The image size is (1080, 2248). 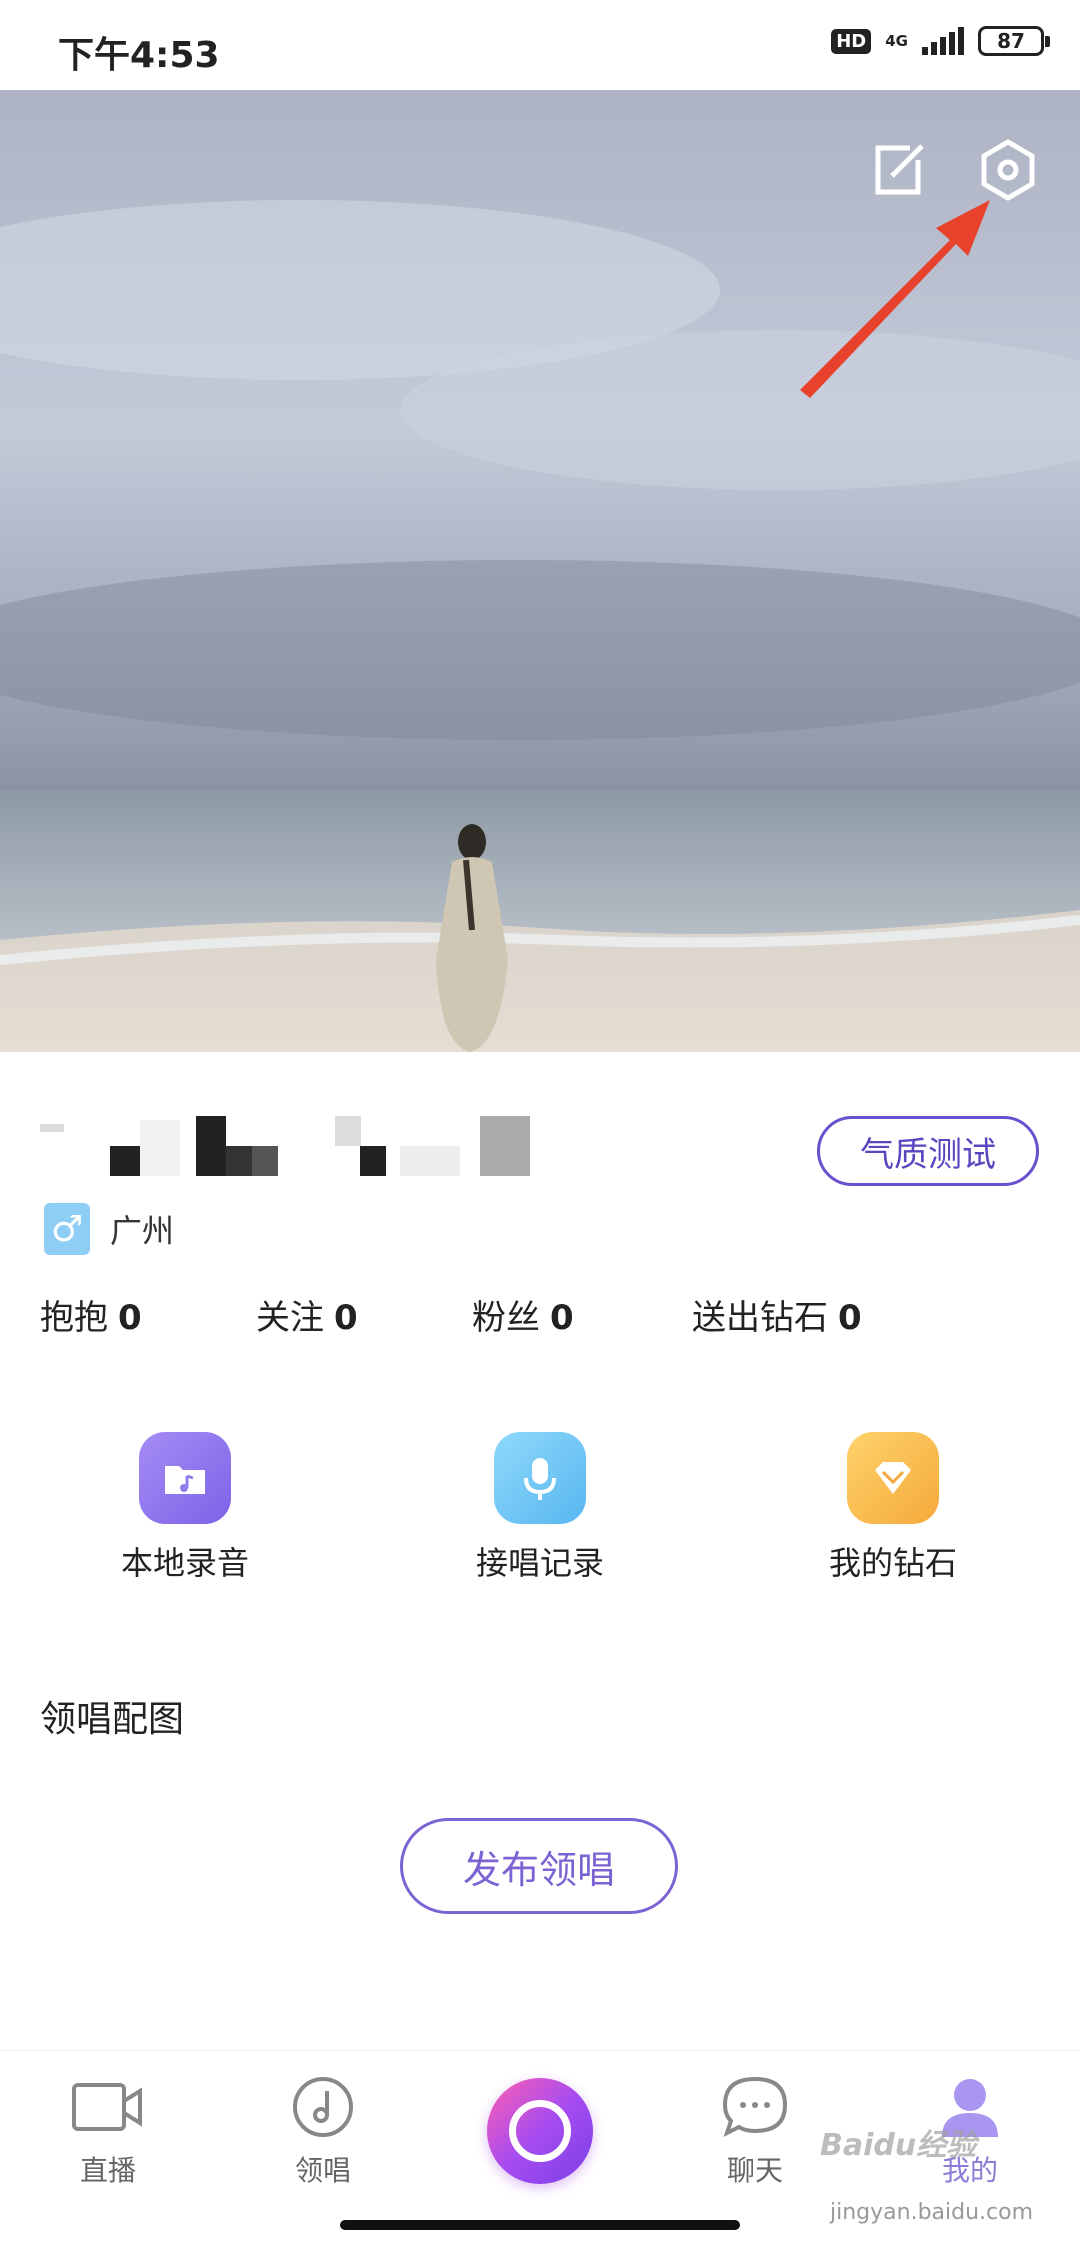 What do you see at coordinates (74, 1318) in the screenshot?
I see `stat-label: 抱抱` at bounding box center [74, 1318].